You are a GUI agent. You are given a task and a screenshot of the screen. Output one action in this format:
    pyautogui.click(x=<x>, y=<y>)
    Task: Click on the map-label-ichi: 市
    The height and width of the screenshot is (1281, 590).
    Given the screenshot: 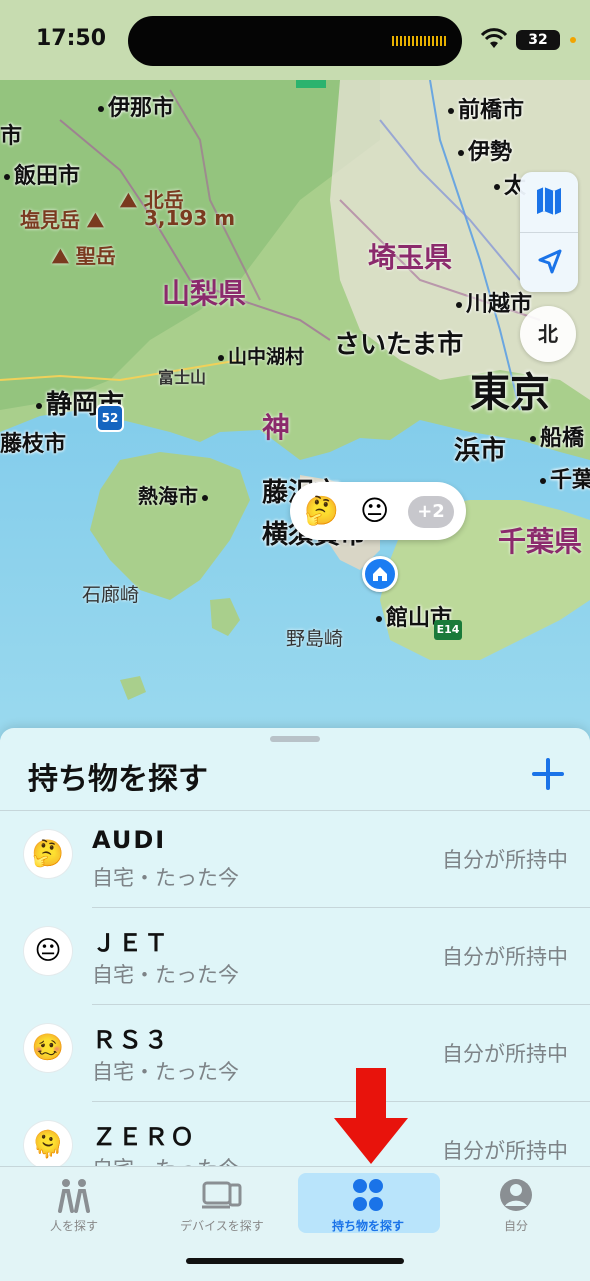 What is the action you would take?
    pyautogui.click(x=11, y=136)
    